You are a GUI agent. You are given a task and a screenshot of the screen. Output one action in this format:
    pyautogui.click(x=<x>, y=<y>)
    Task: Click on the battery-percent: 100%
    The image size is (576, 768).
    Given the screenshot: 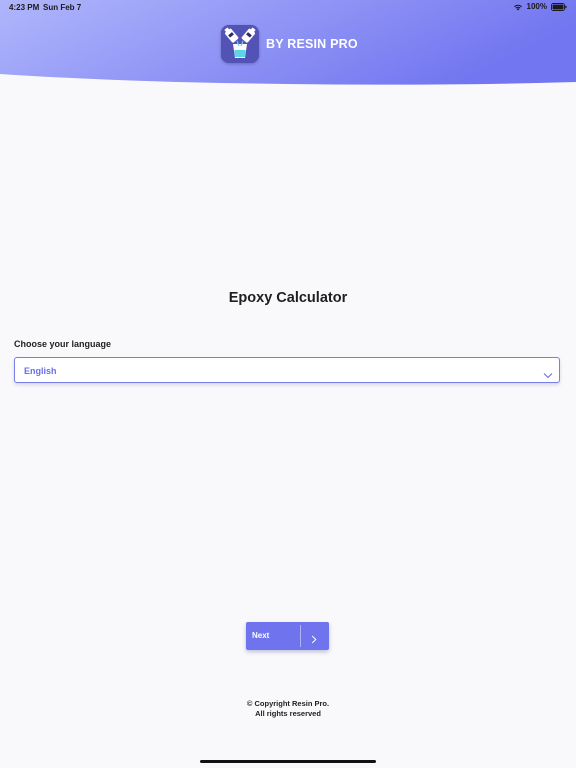 What is the action you would take?
    pyautogui.click(x=536, y=6)
    